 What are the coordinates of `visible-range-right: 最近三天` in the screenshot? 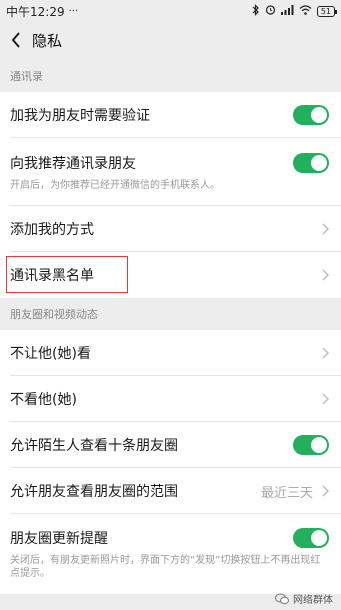 It's located at (295, 491).